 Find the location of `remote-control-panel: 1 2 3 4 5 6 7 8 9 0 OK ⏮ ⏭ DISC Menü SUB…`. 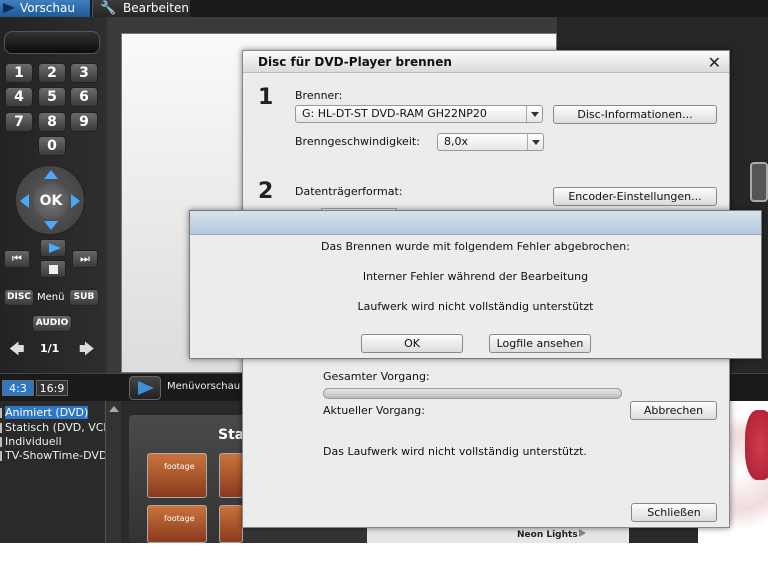

remote-control-panel: 1 2 3 4 5 6 7 8 9 0 OK ⏮ ⏭ DISC Menü SUB… is located at coordinates (53, 195).